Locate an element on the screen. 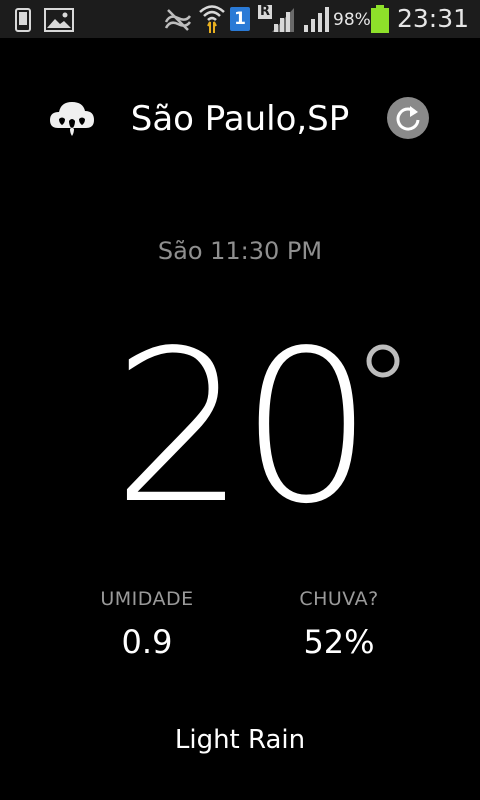 The width and height of the screenshot is (480, 800). humidity-stat: UMIDADE 0.9 is located at coordinates (147, 624).